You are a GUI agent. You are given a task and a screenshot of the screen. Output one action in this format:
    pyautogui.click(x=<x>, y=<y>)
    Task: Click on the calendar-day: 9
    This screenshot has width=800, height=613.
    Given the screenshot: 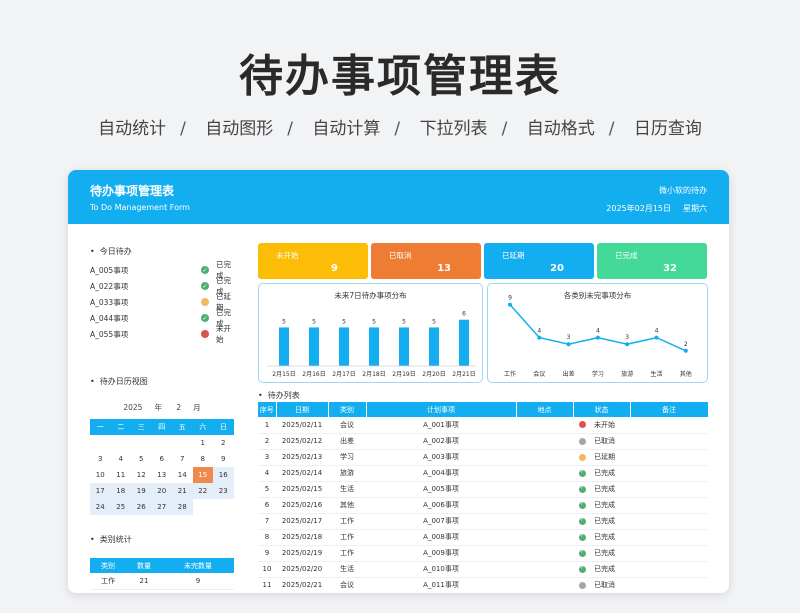 What is the action you would take?
    pyautogui.click(x=223, y=459)
    